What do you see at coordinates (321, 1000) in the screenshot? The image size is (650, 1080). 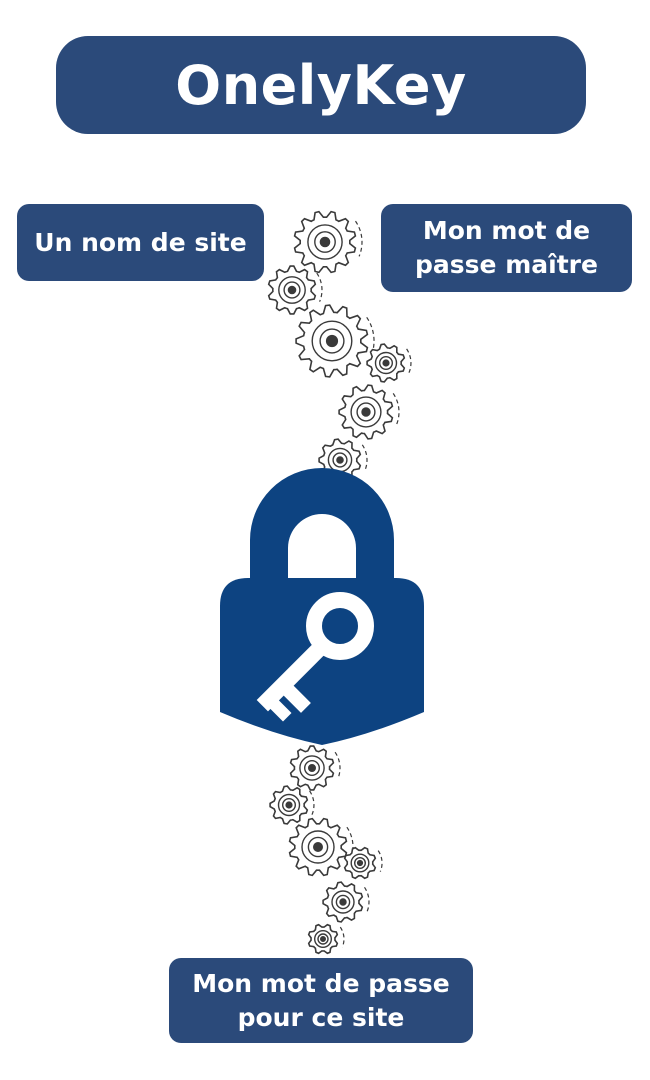 I see `site-password-output-box: Mon mot de passe pour ce site` at bounding box center [321, 1000].